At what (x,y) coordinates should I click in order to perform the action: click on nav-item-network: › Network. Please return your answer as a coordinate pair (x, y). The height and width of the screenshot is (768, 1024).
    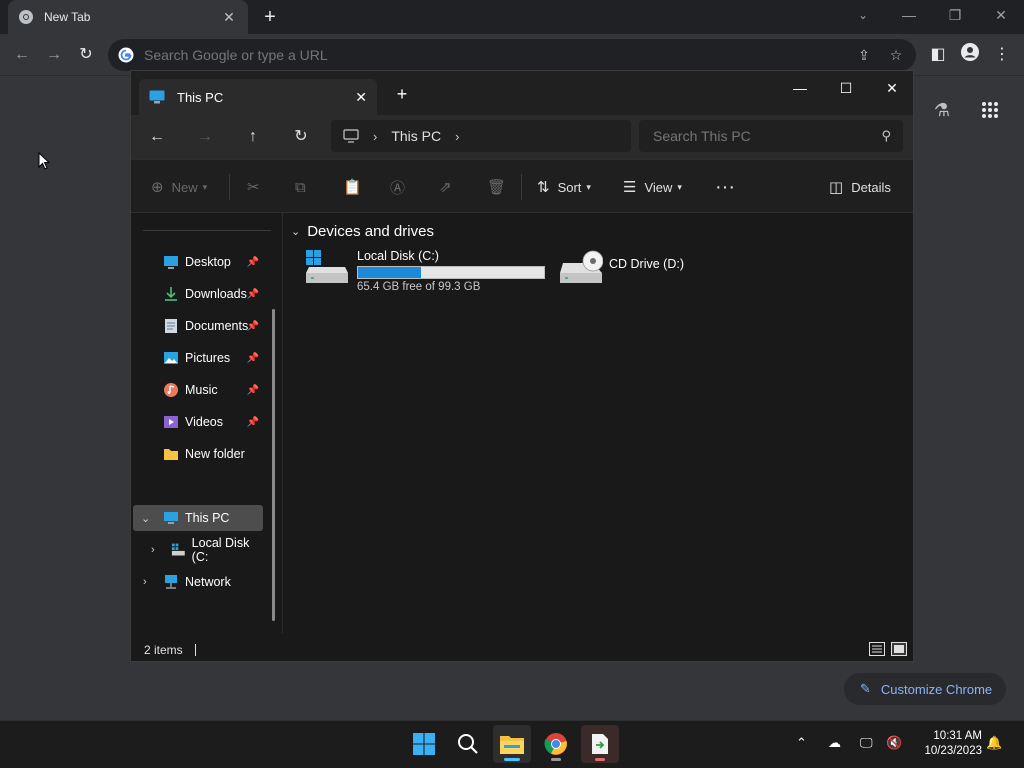
    Looking at the image, I should click on (198, 582).